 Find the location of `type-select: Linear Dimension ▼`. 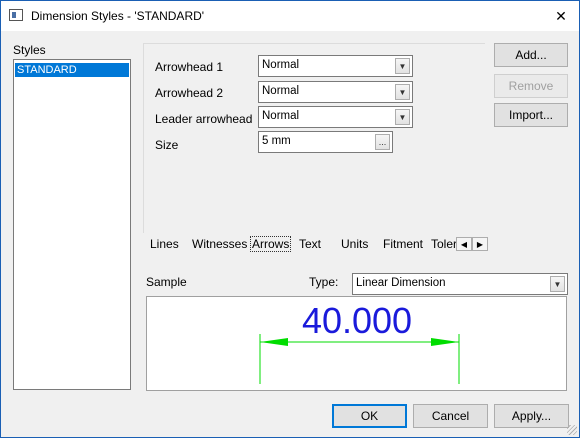

type-select: Linear Dimension ▼ is located at coordinates (460, 284).